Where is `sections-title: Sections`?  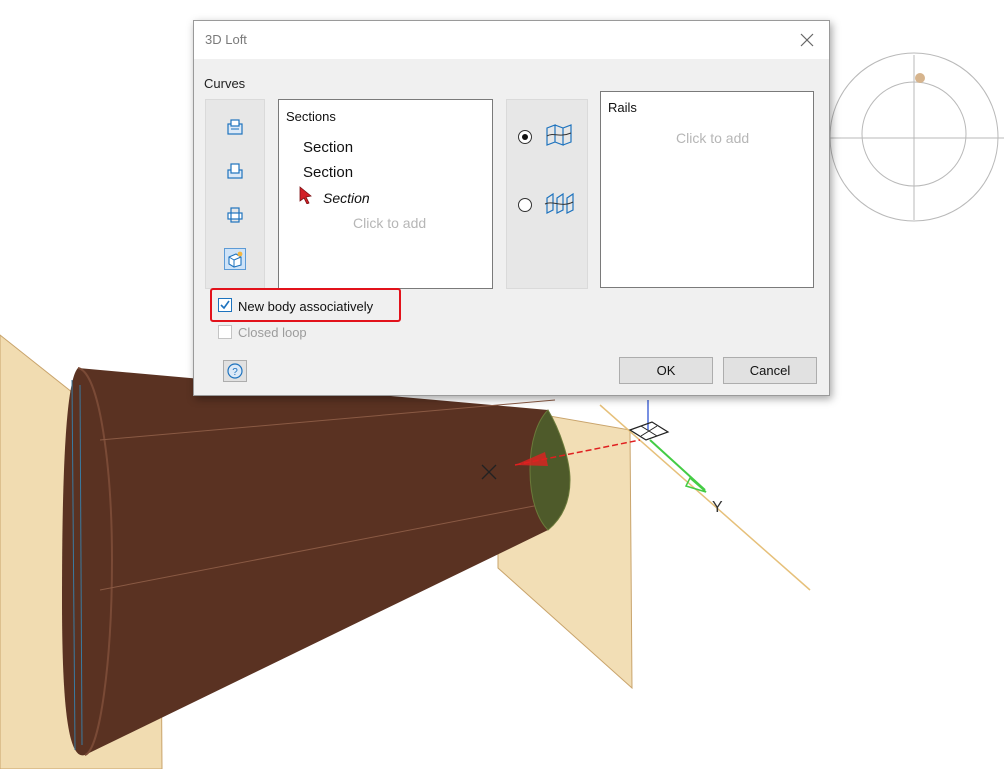 sections-title: Sections is located at coordinates (311, 116).